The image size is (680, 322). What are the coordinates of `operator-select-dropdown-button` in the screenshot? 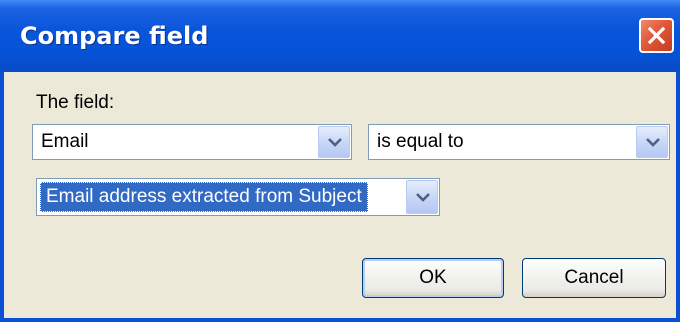 It's located at (652, 142).